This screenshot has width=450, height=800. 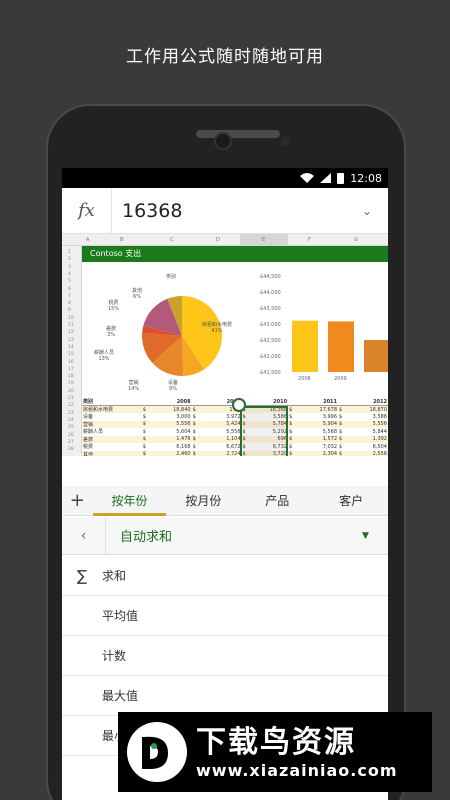 What do you see at coordinates (368, 453) in the screenshot?
I see `table-cell: 2,556` at bounding box center [368, 453].